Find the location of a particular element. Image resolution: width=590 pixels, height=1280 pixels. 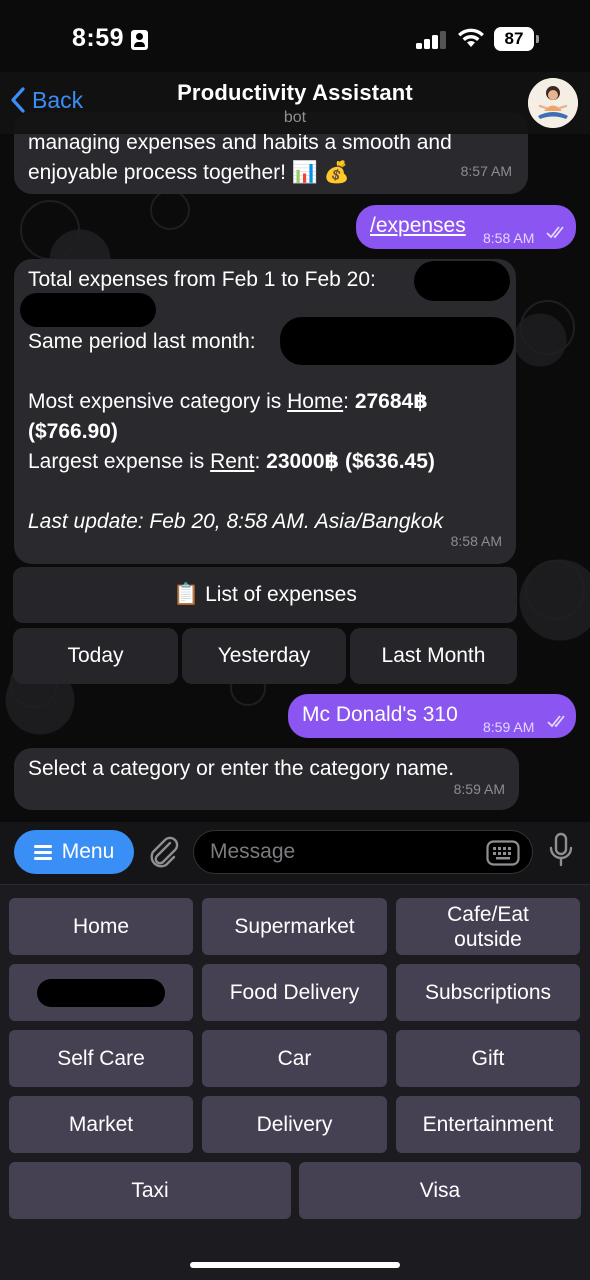

most-expensive-prefix: Most expensive category is is located at coordinates (158, 401).